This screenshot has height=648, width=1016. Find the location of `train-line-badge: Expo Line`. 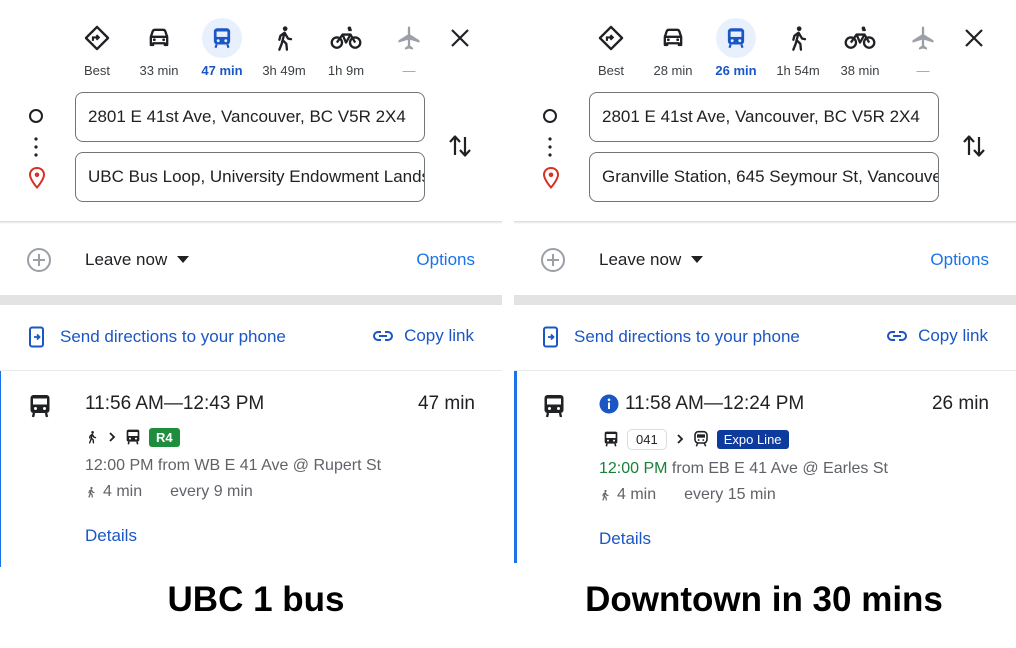

train-line-badge: Expo Line is located at coordinates (752, 439).